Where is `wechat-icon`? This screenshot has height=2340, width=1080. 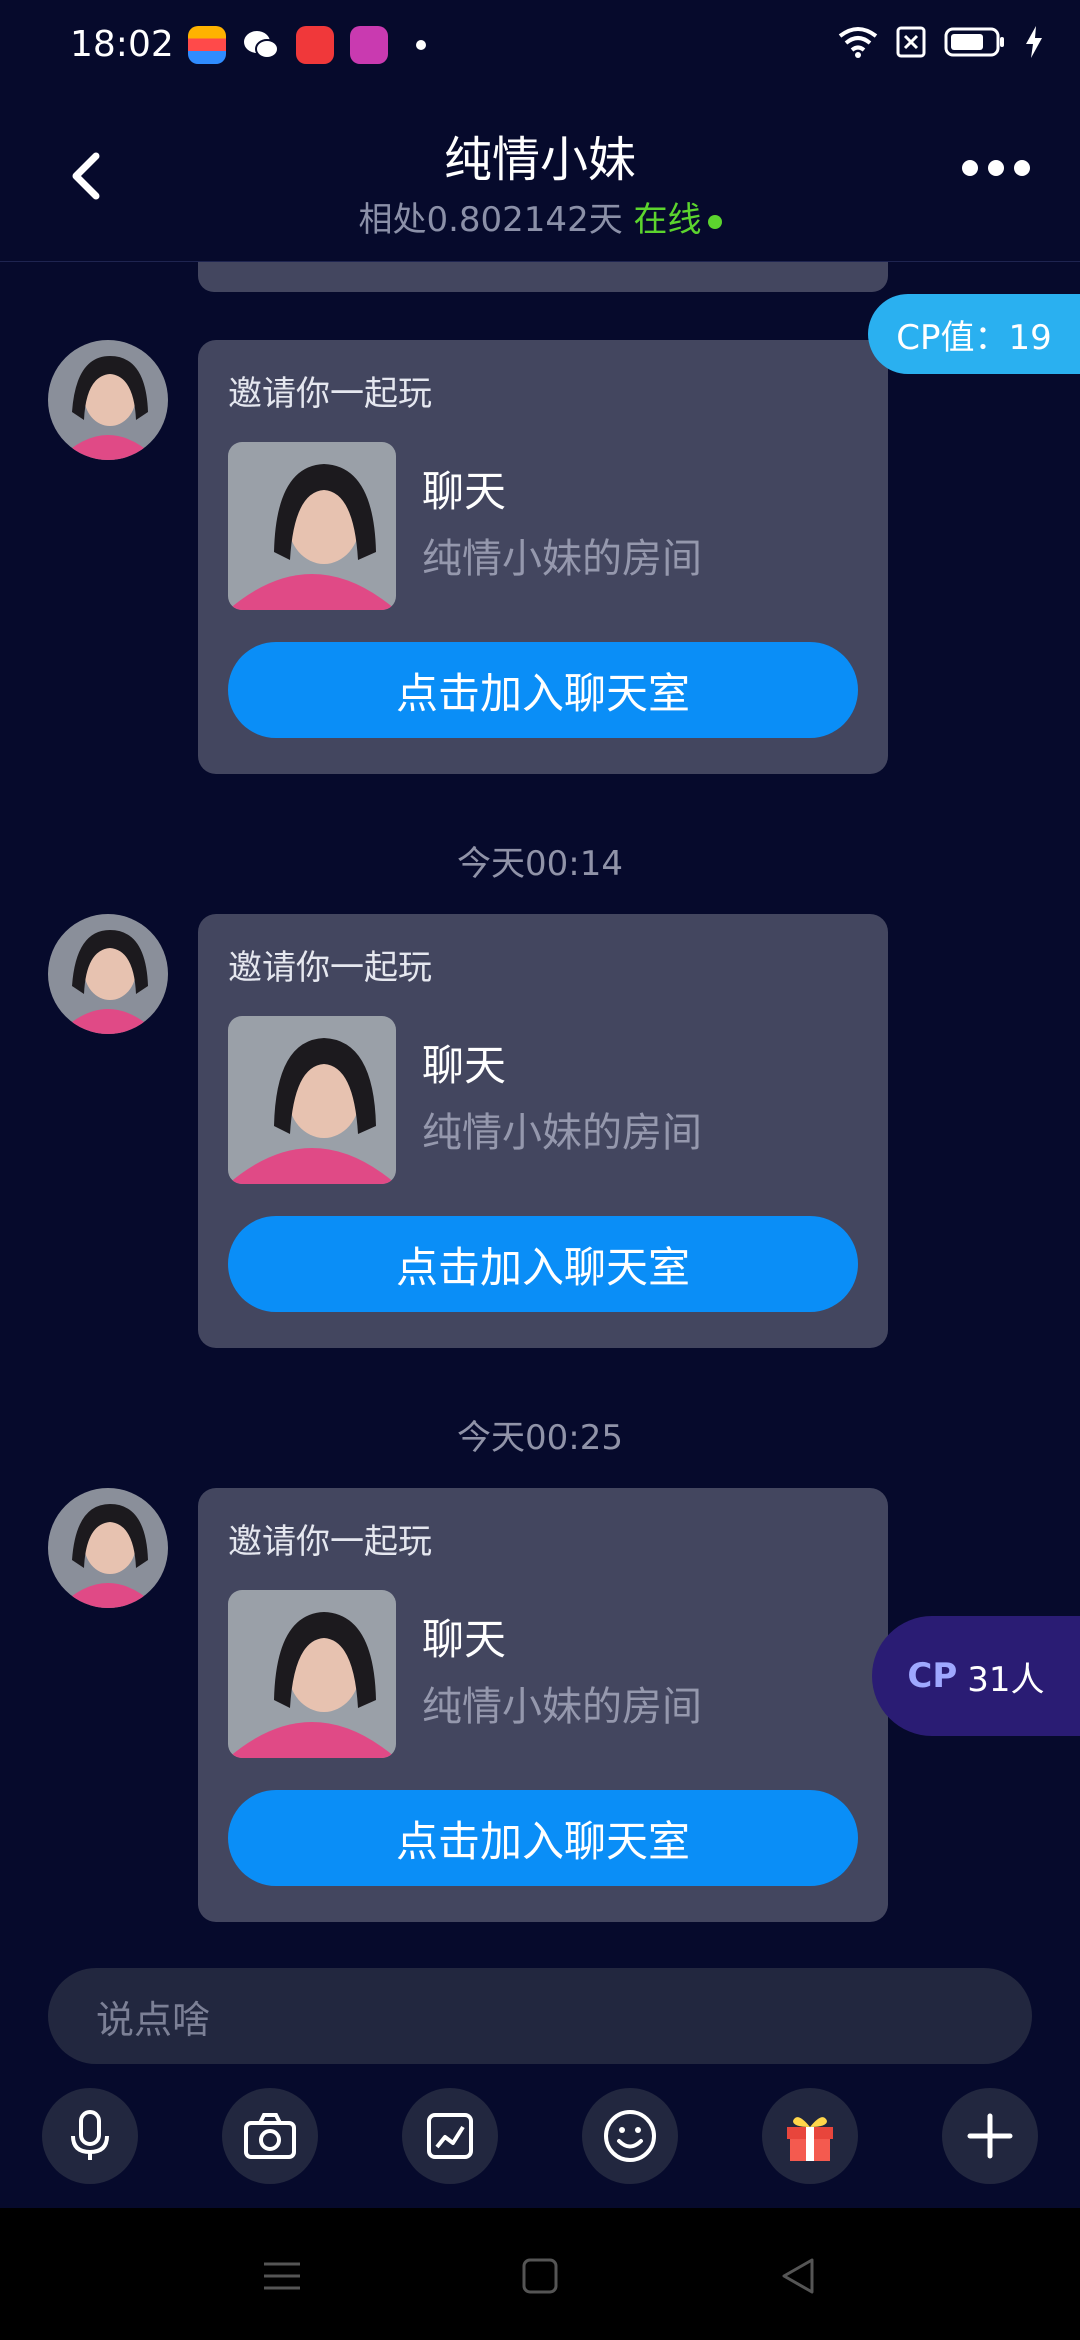
wechat-icon is located at coordinates (261, 45).